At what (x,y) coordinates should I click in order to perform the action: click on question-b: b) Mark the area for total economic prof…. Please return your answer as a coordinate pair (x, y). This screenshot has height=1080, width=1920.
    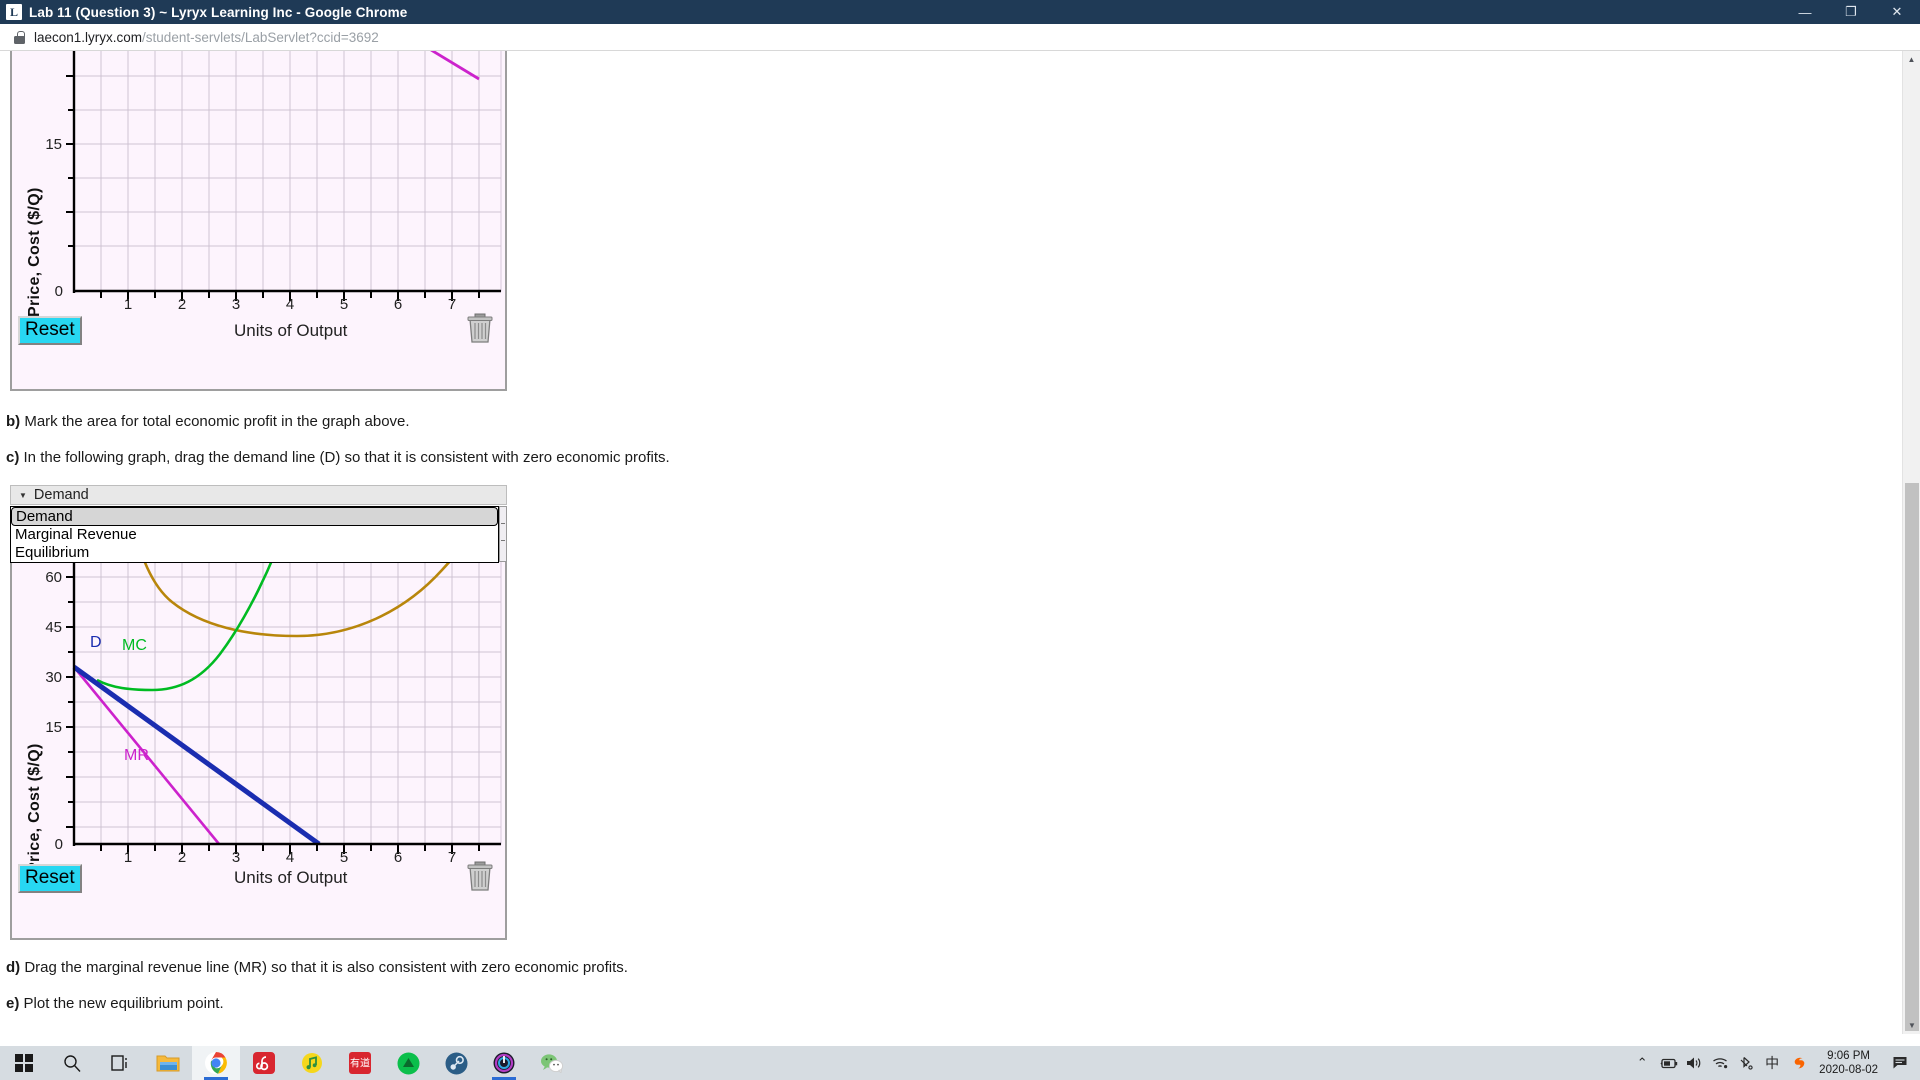
    Looking at the image, I should click on (208, 421).